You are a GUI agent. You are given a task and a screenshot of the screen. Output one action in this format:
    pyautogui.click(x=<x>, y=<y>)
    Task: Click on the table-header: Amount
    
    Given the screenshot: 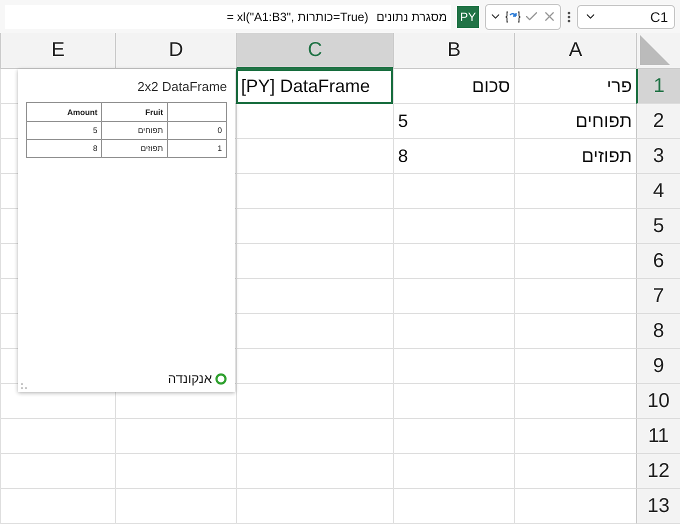 What is the action you would take?
    pyautogui.click(x=64, y=112)
    